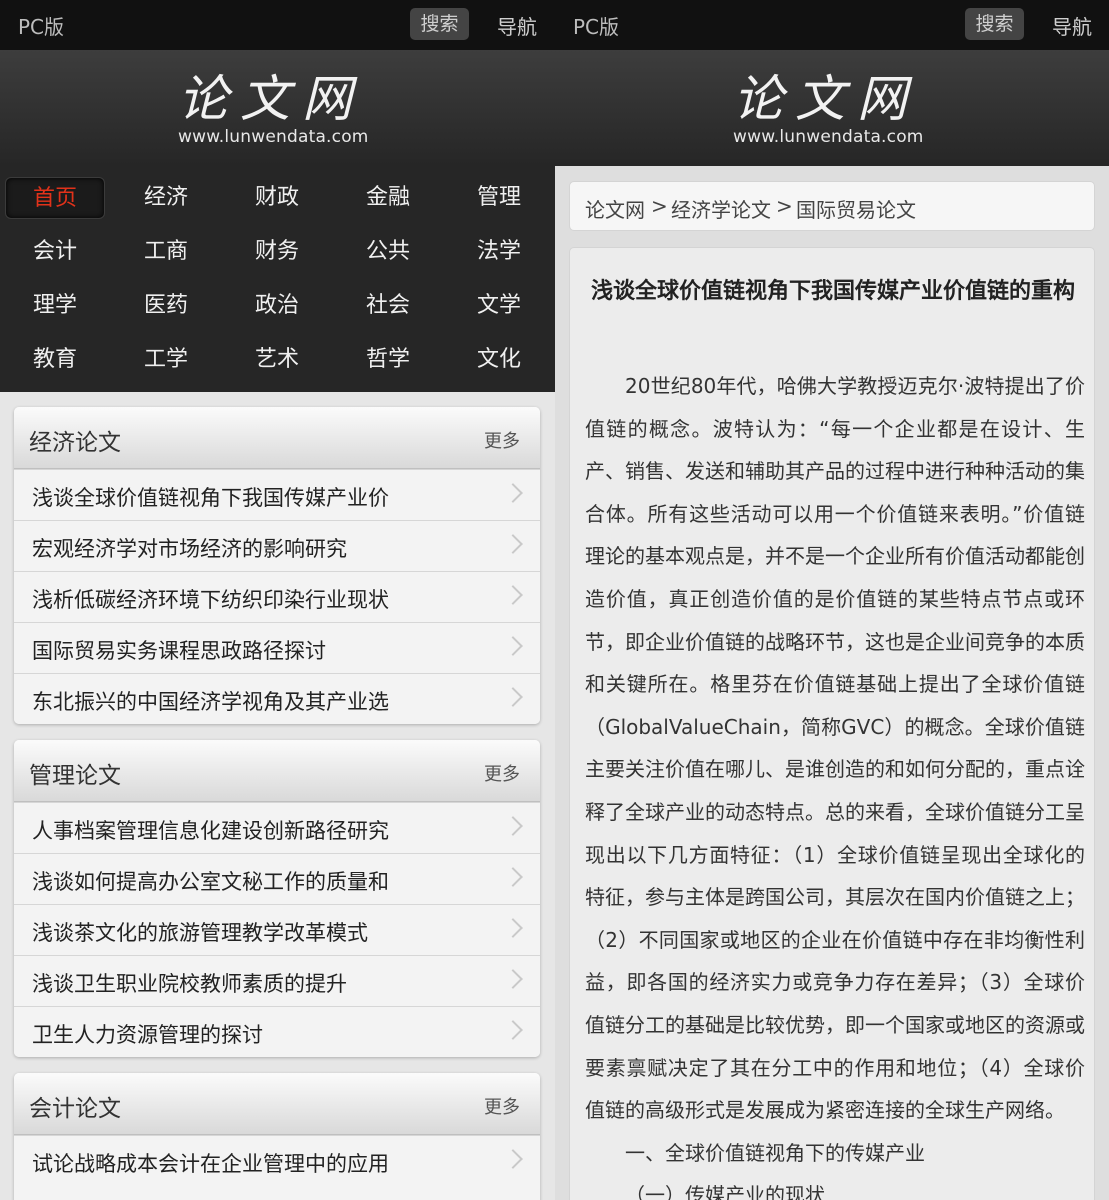 This screenshot has height=1200, width=1109. Describe the element at coordinates (832, 291) in the screenshot. I see `article-title: 浅谈全球价值链视角下我国传媒产业价值链的重构` at that location.